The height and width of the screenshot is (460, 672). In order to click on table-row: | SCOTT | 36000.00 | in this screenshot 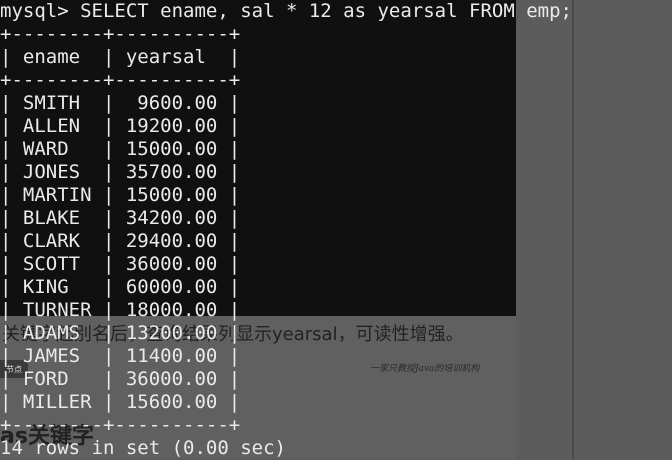, I will do `click(120, 264)`.